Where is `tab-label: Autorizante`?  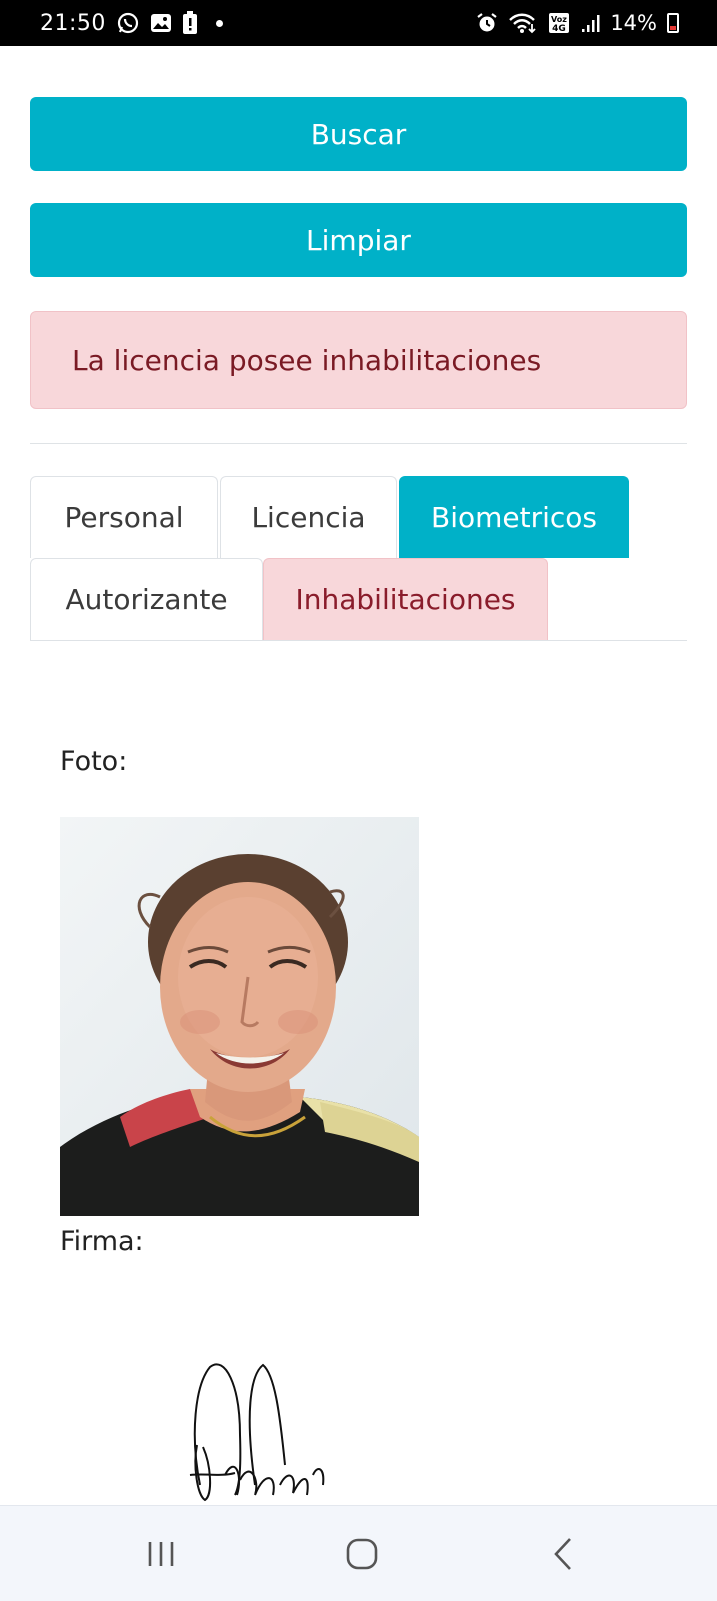
tab-label: Autorizante is located at coordinates (146, 599).